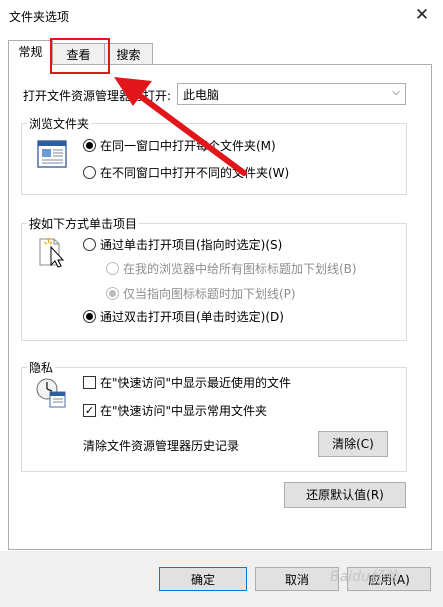  Describe the element at coordinates (112, 268) in the screenshot. I see `radio-underline-all` at that location.